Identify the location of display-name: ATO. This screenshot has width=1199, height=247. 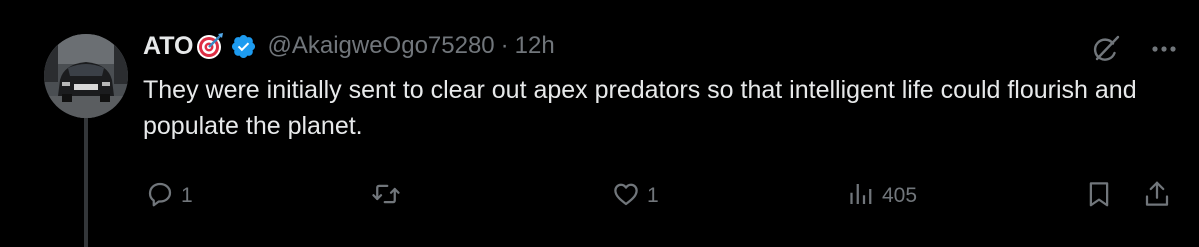
(168, 46).